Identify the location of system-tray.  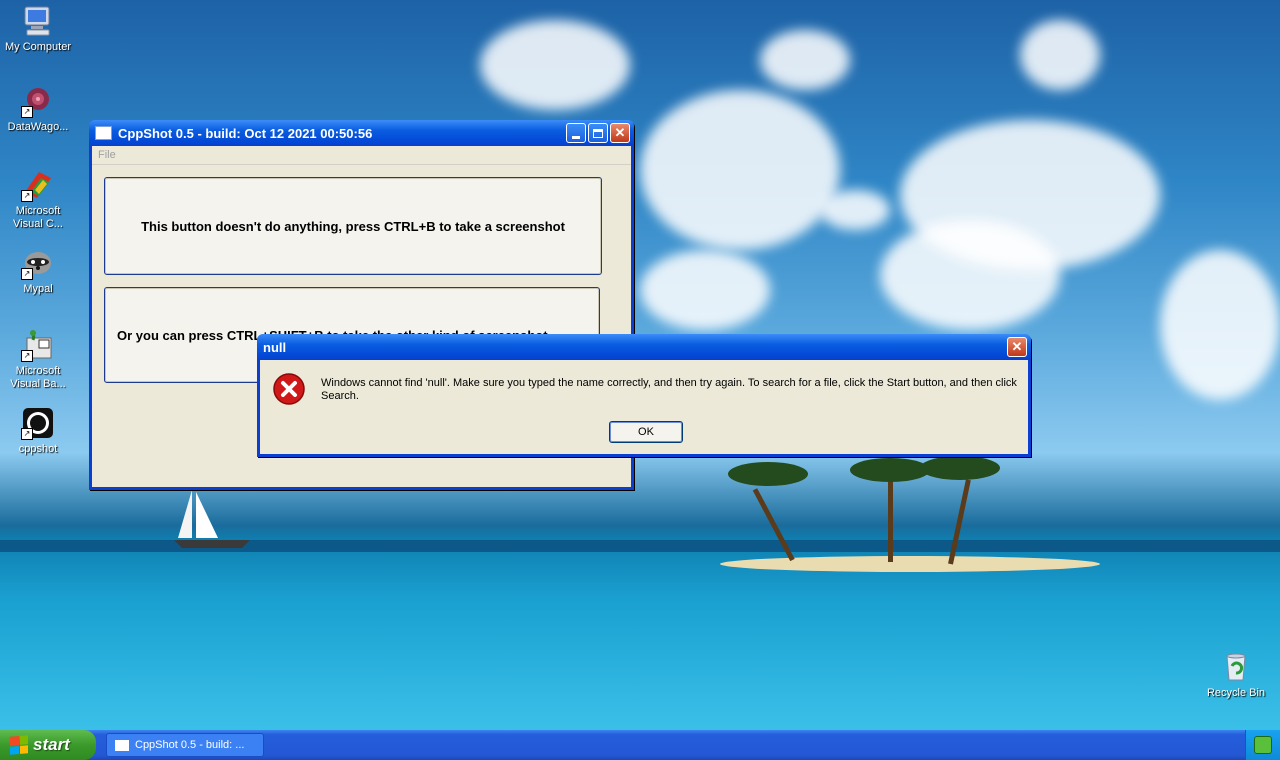
(1262, 745).